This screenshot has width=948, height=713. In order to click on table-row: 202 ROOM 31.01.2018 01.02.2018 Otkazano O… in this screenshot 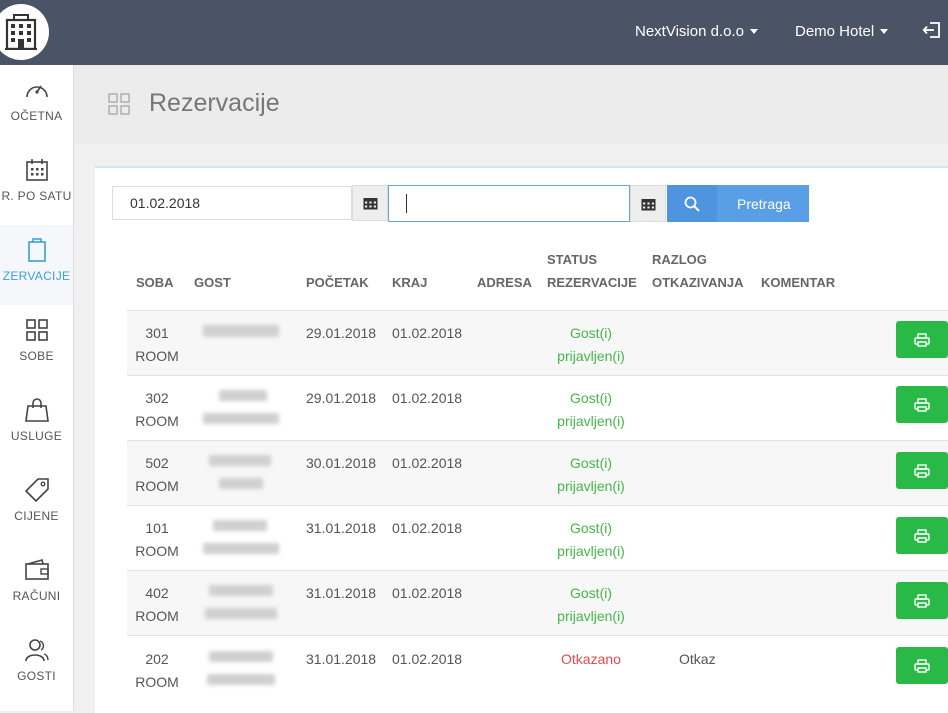, I will do `click(537, 667)`.